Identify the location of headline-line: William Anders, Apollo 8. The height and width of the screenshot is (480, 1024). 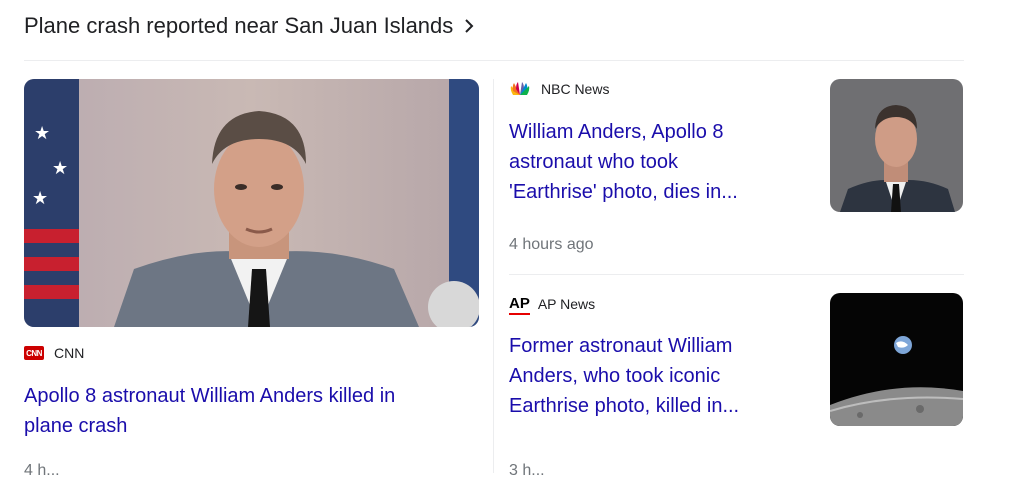
(616, 132).